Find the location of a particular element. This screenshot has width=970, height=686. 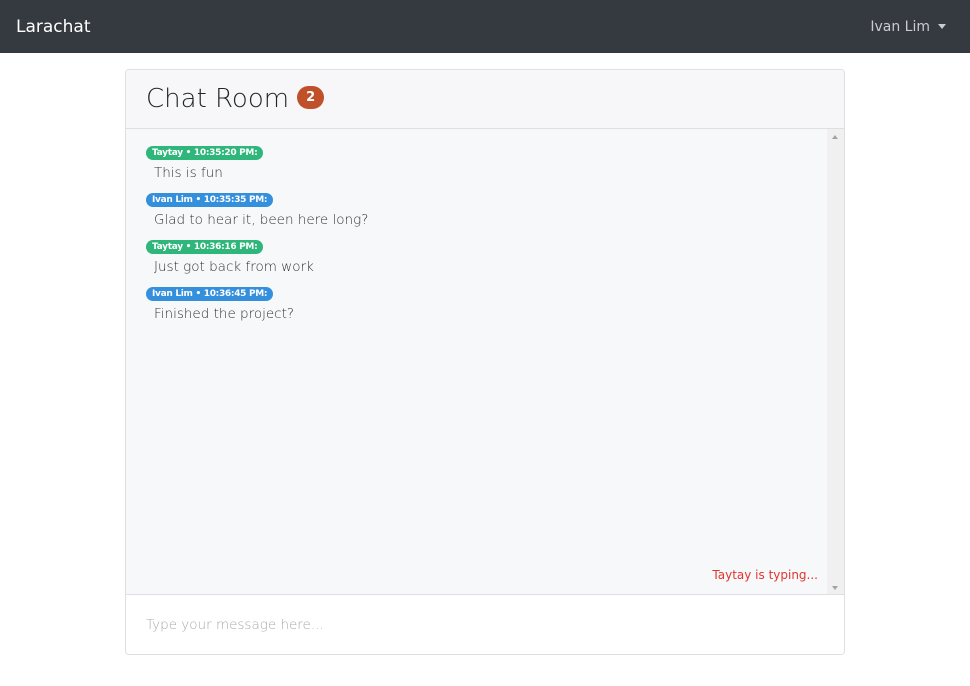

scroll-down-icon is located at coordinates (835, 588).